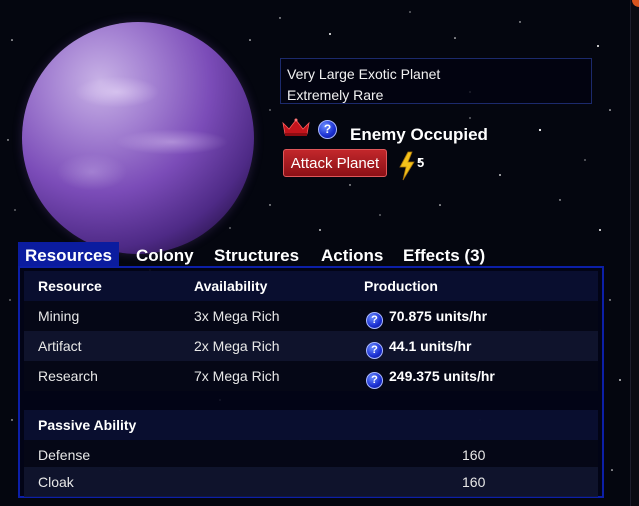 Image resolution: width=639 pixels, height=506 pixels. What do you see at coordinates (311, 346) in the screenshot?
I see `table-row: Artifact 2x Mega Rich ? 44.1 units/hr` at bounding box center [311, 346].